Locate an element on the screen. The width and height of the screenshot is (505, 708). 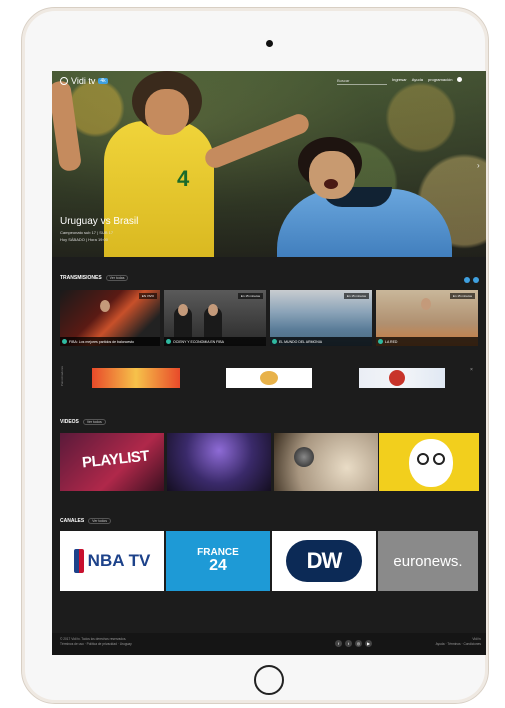
channel-dw: DW is located at coordinates (324, 561).